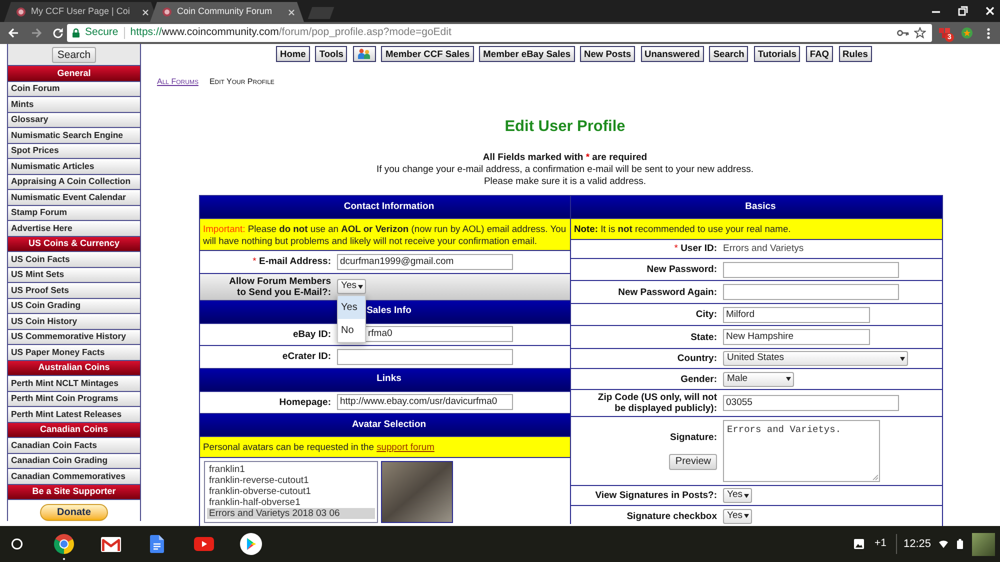 The height and width of the screenshot is (562, 1000). What do you see at coordinates (425, 402) in the screenshot?
I see `input-field: http://www.ebay.com/usr/davicurfma0` at bounding box center [425, 402].